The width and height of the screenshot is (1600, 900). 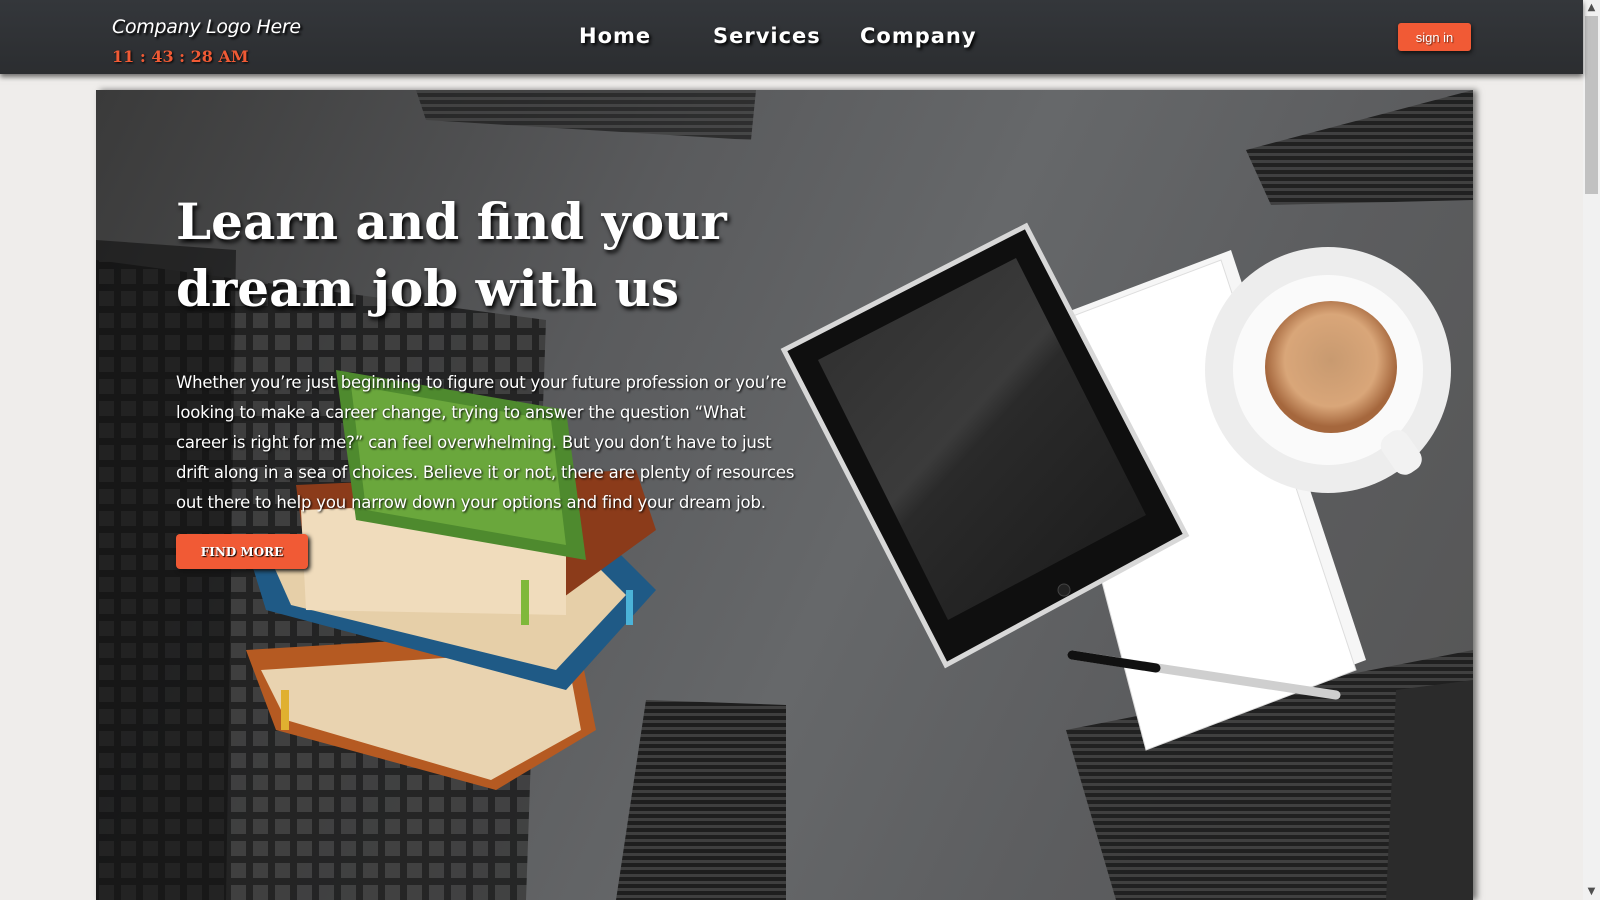 What do you see at coordinates (451, 255) in the screenshot?
I see `hero-title: Learn and find your dream job with us` at bounding box center [451, 255].